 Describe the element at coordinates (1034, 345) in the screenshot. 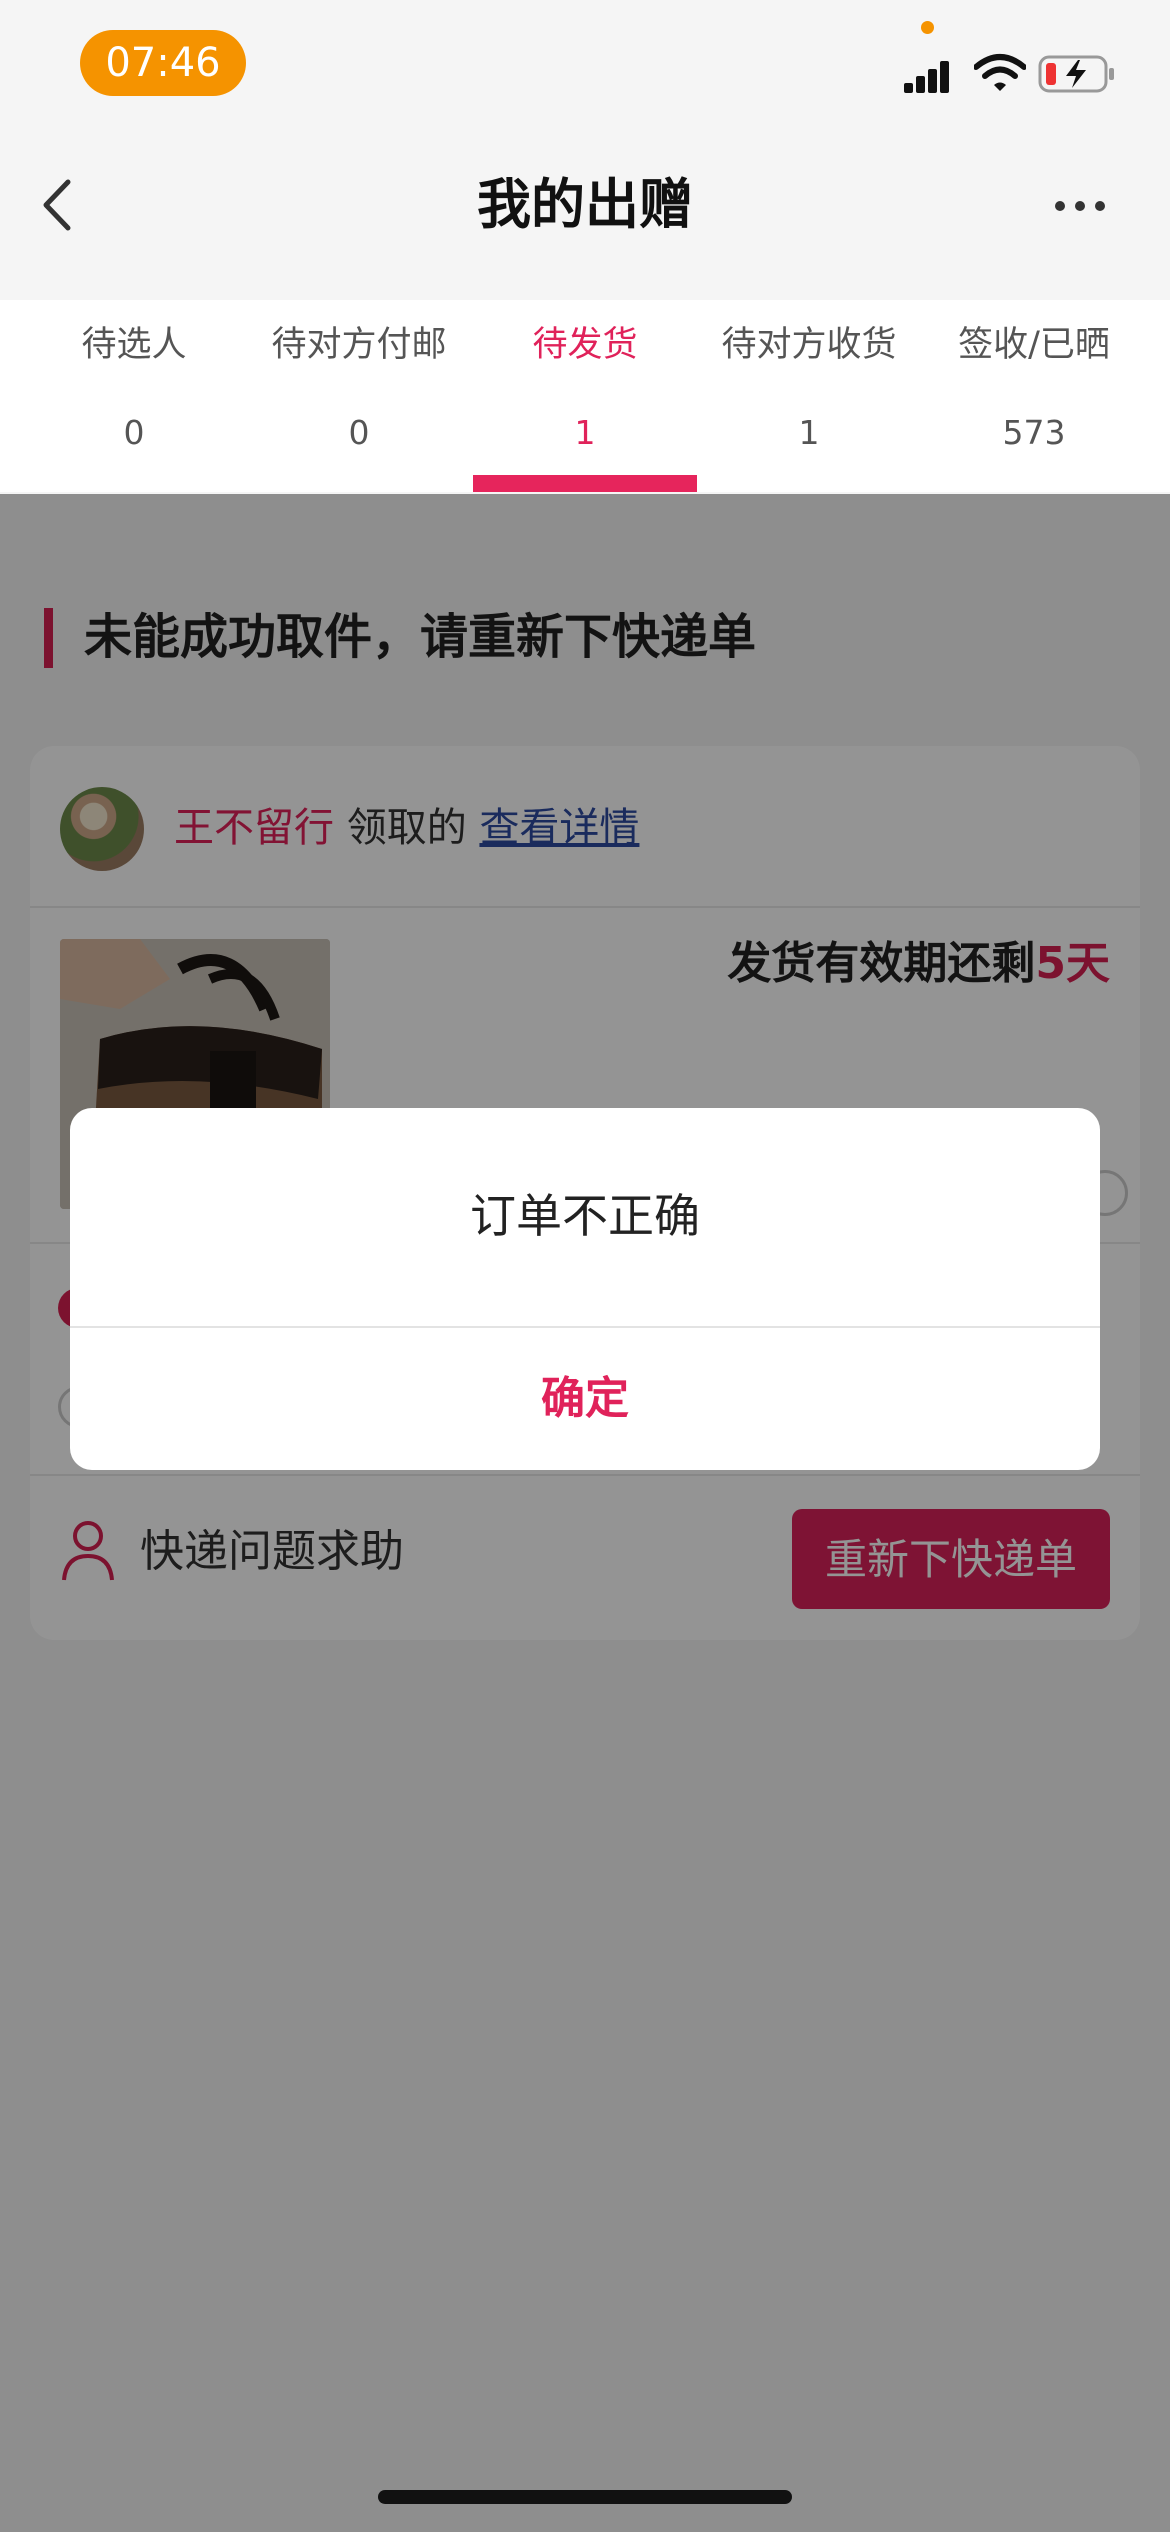

I see `tab-label: 签收/已晒` at that location.